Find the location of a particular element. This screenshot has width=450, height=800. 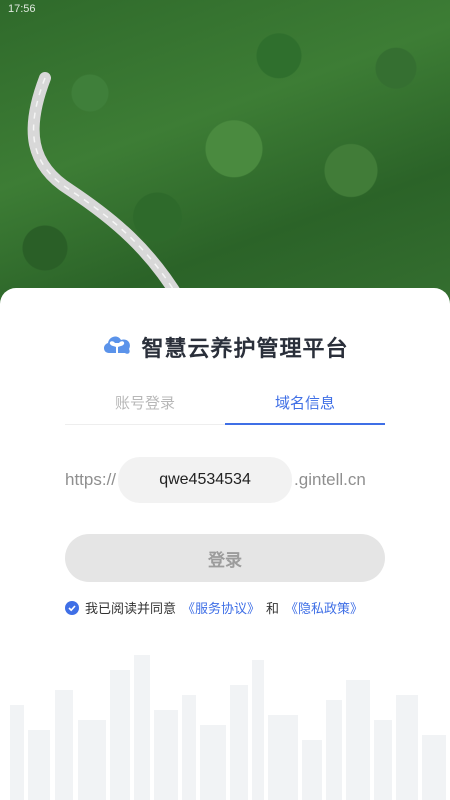

domain-row: https:// .gintell.cn is located at coordinates (225, 480).